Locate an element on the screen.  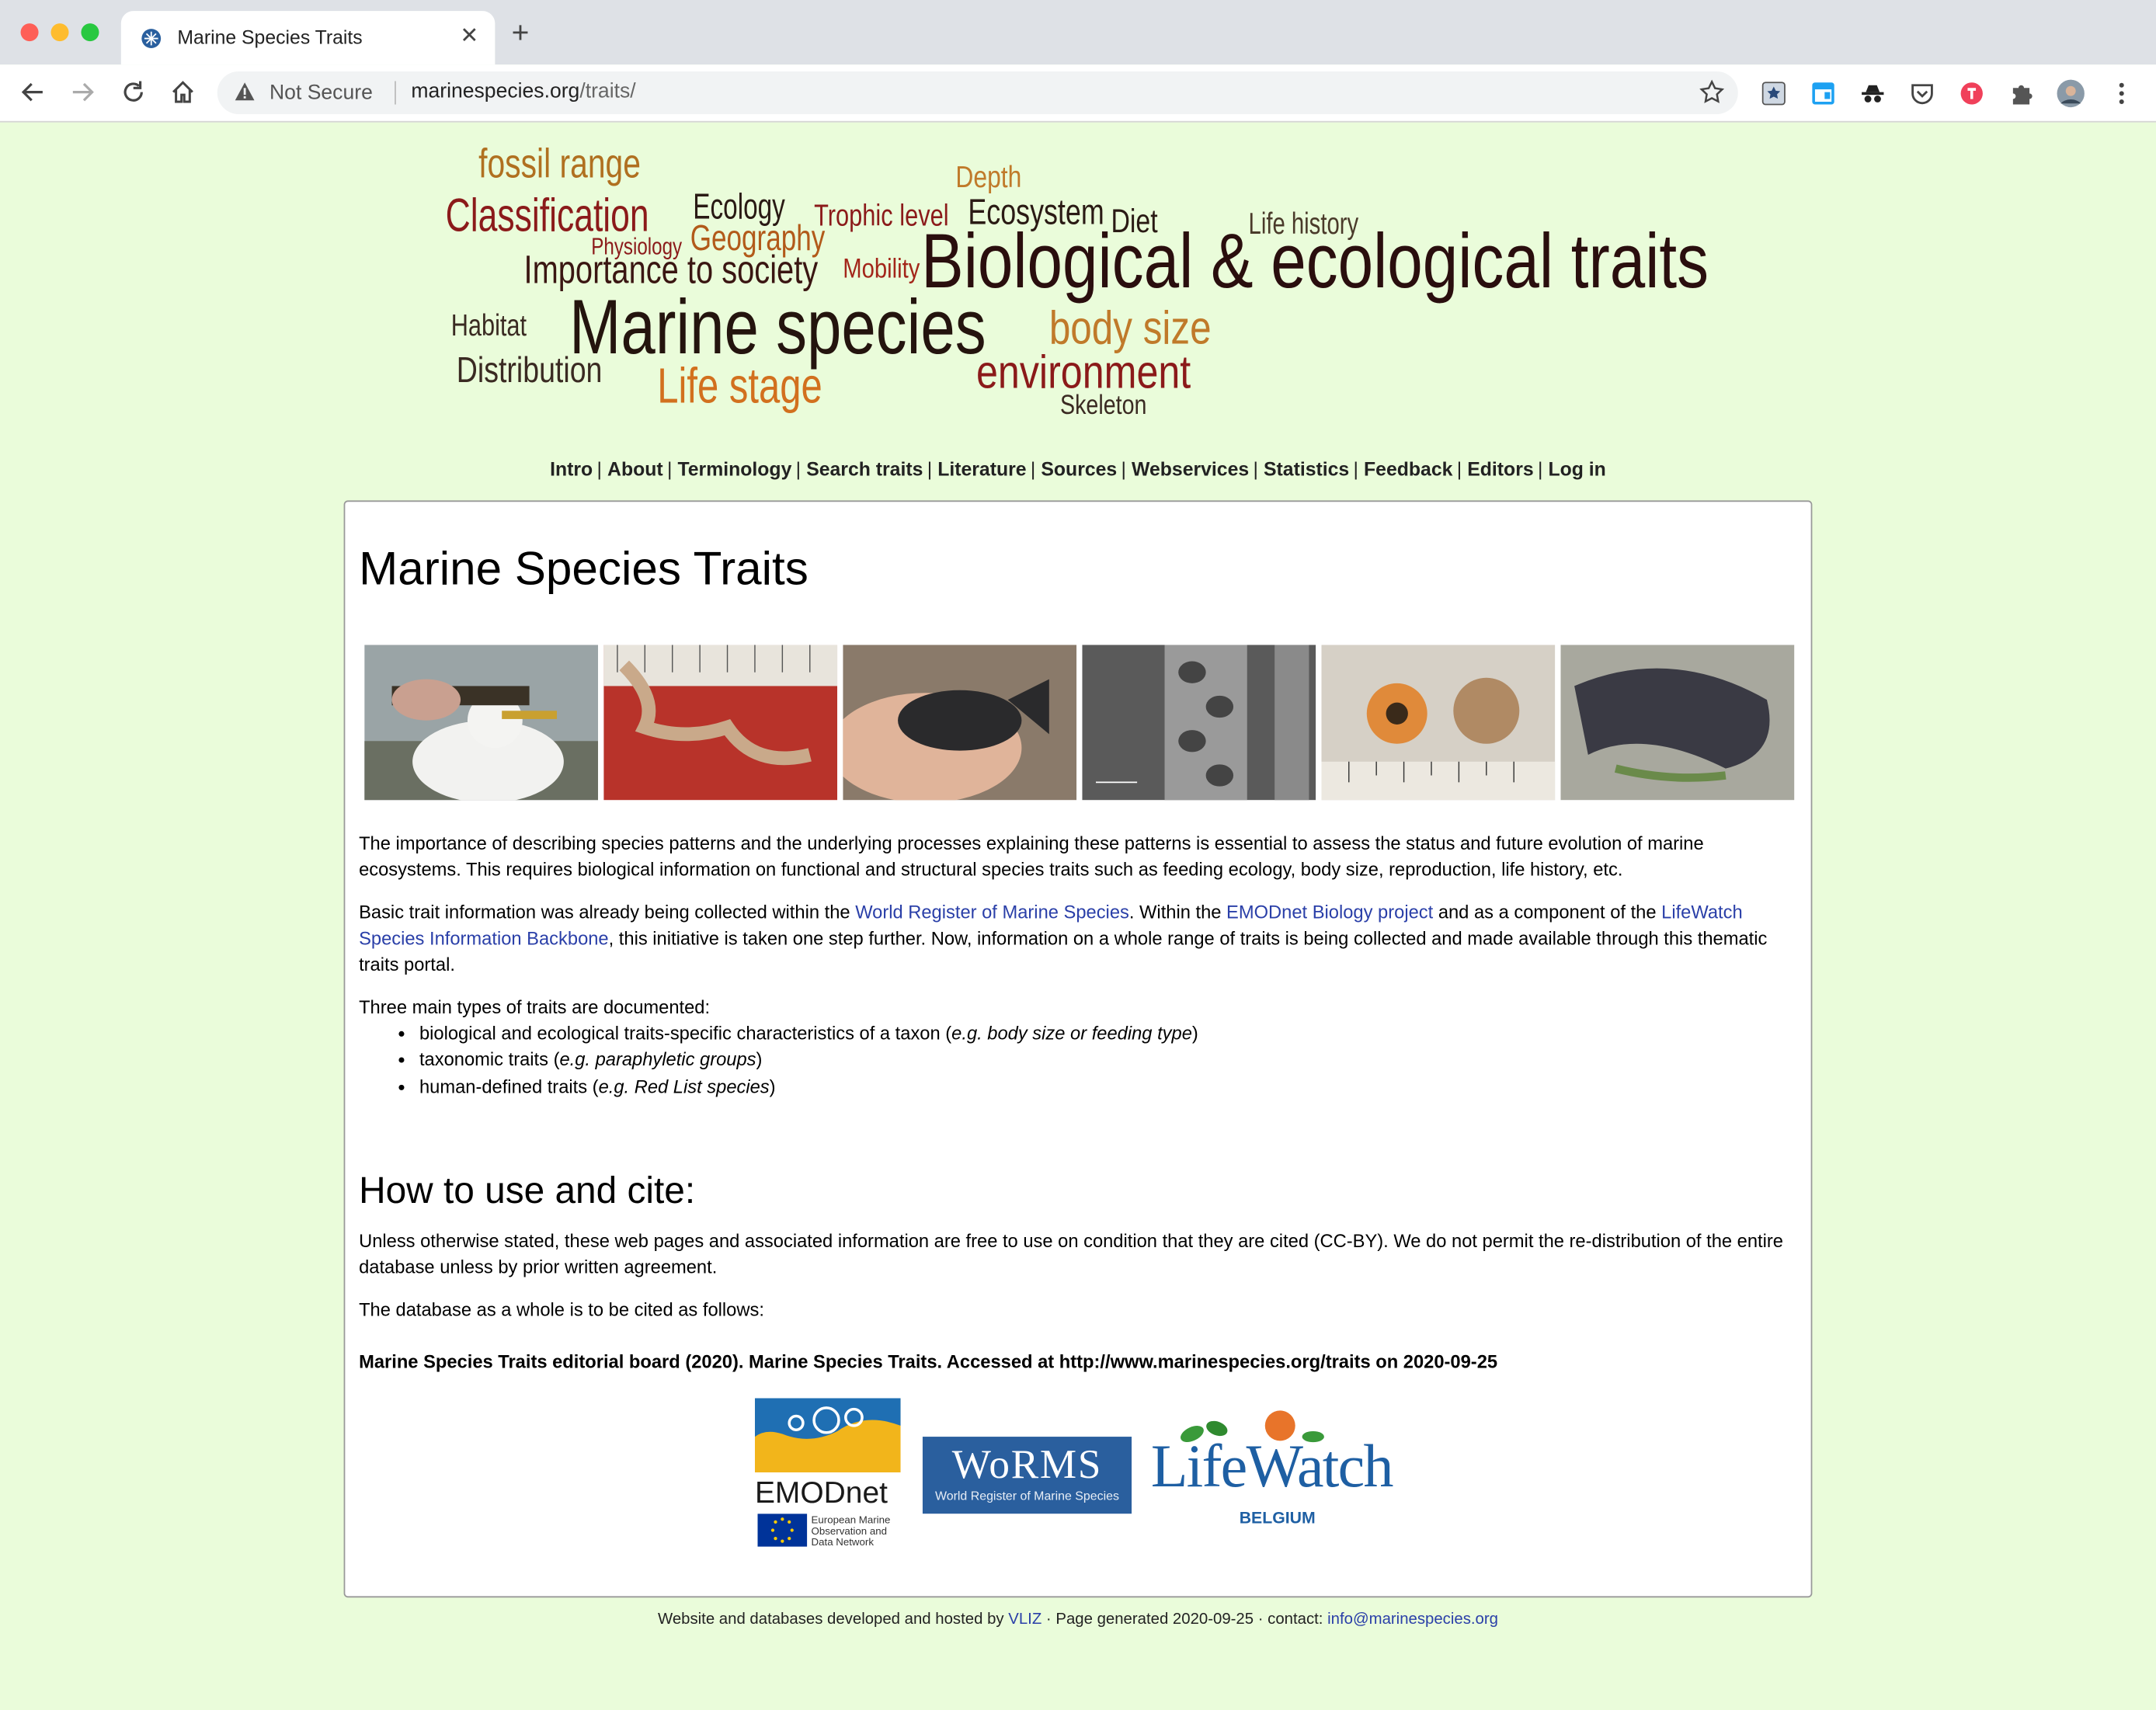
worms-link: World Register of Marine Species is located at coordinates (992, 913).